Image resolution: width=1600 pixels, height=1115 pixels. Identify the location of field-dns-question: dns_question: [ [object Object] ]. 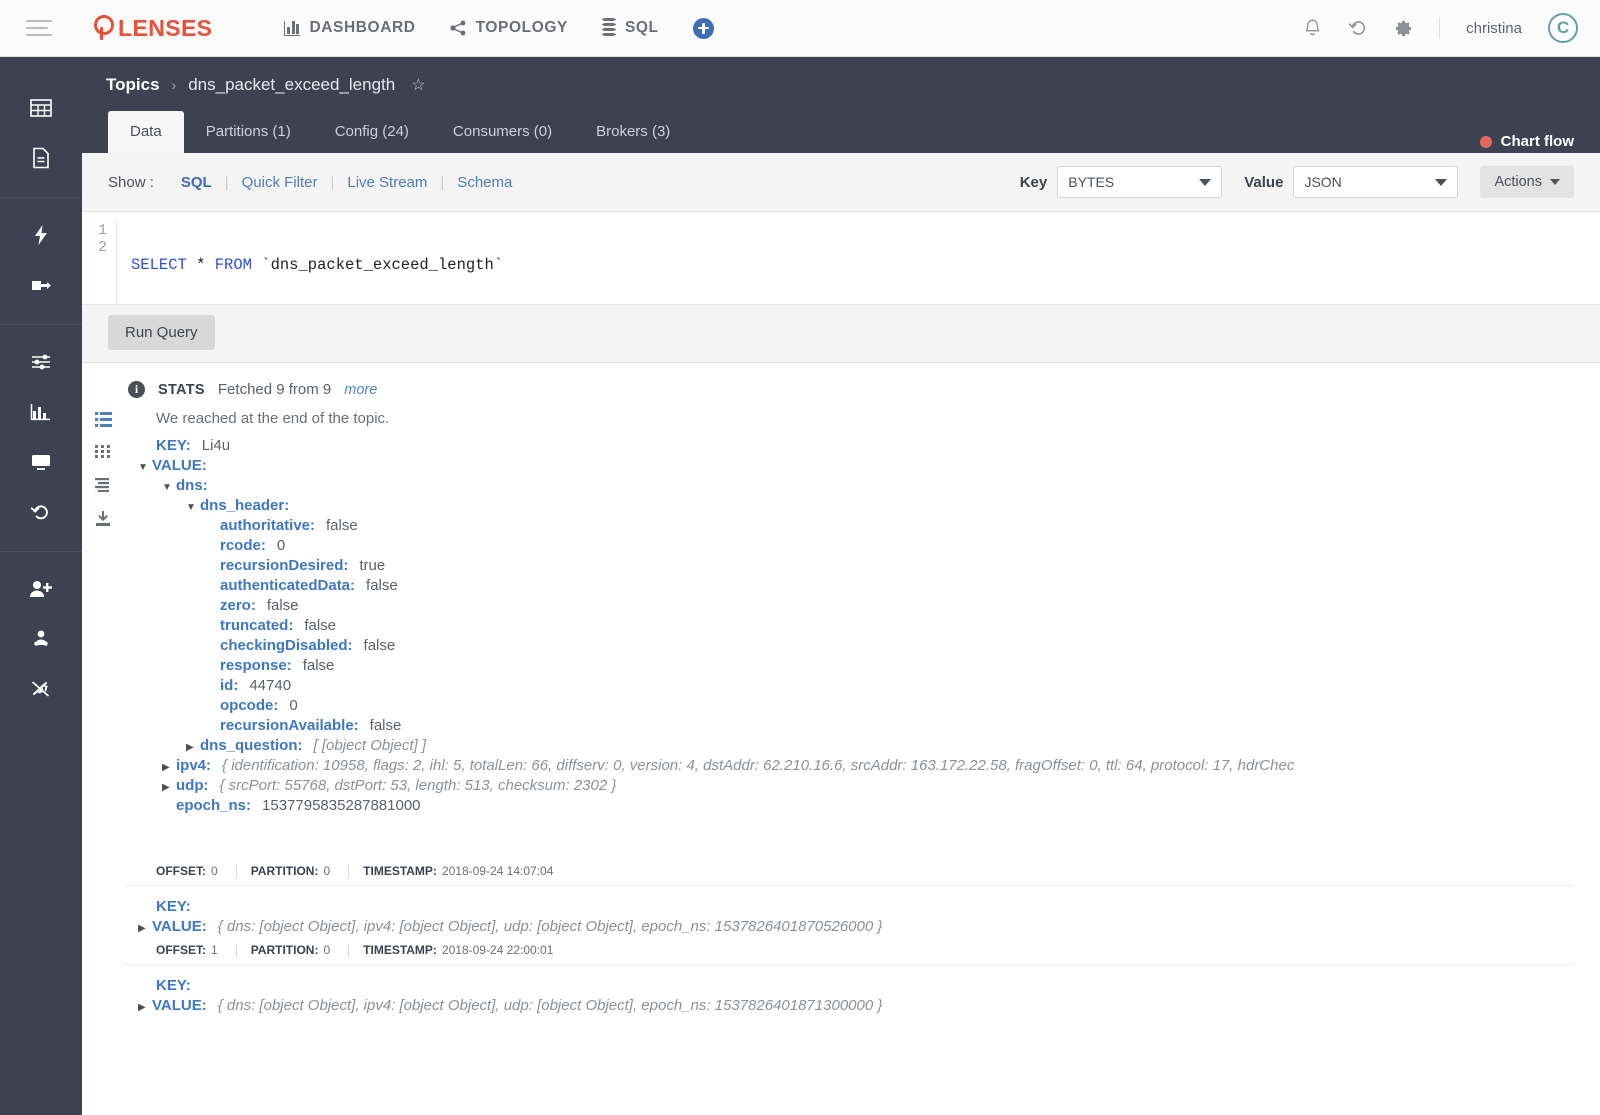
(849, 745).